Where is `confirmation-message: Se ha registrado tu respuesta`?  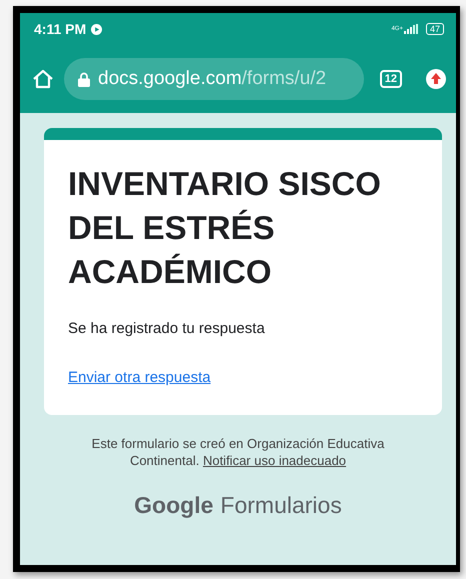
confirmation-message: Se ha registrado tu respuesta is located at coordinates (166, 328).